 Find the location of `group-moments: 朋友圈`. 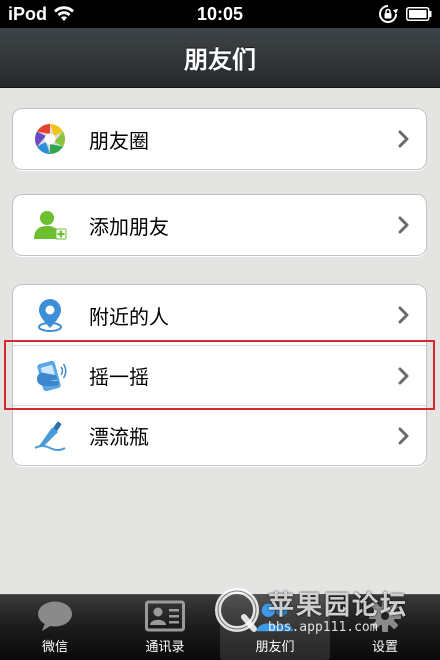

group-moments: 朋友圈 is located at coordinates (219, 139).